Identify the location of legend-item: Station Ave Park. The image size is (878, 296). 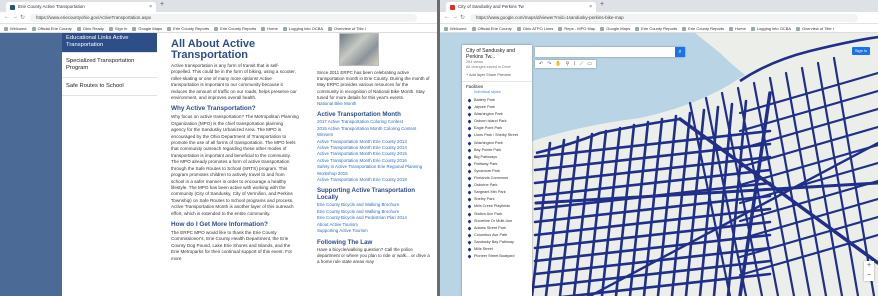
(497, 214).